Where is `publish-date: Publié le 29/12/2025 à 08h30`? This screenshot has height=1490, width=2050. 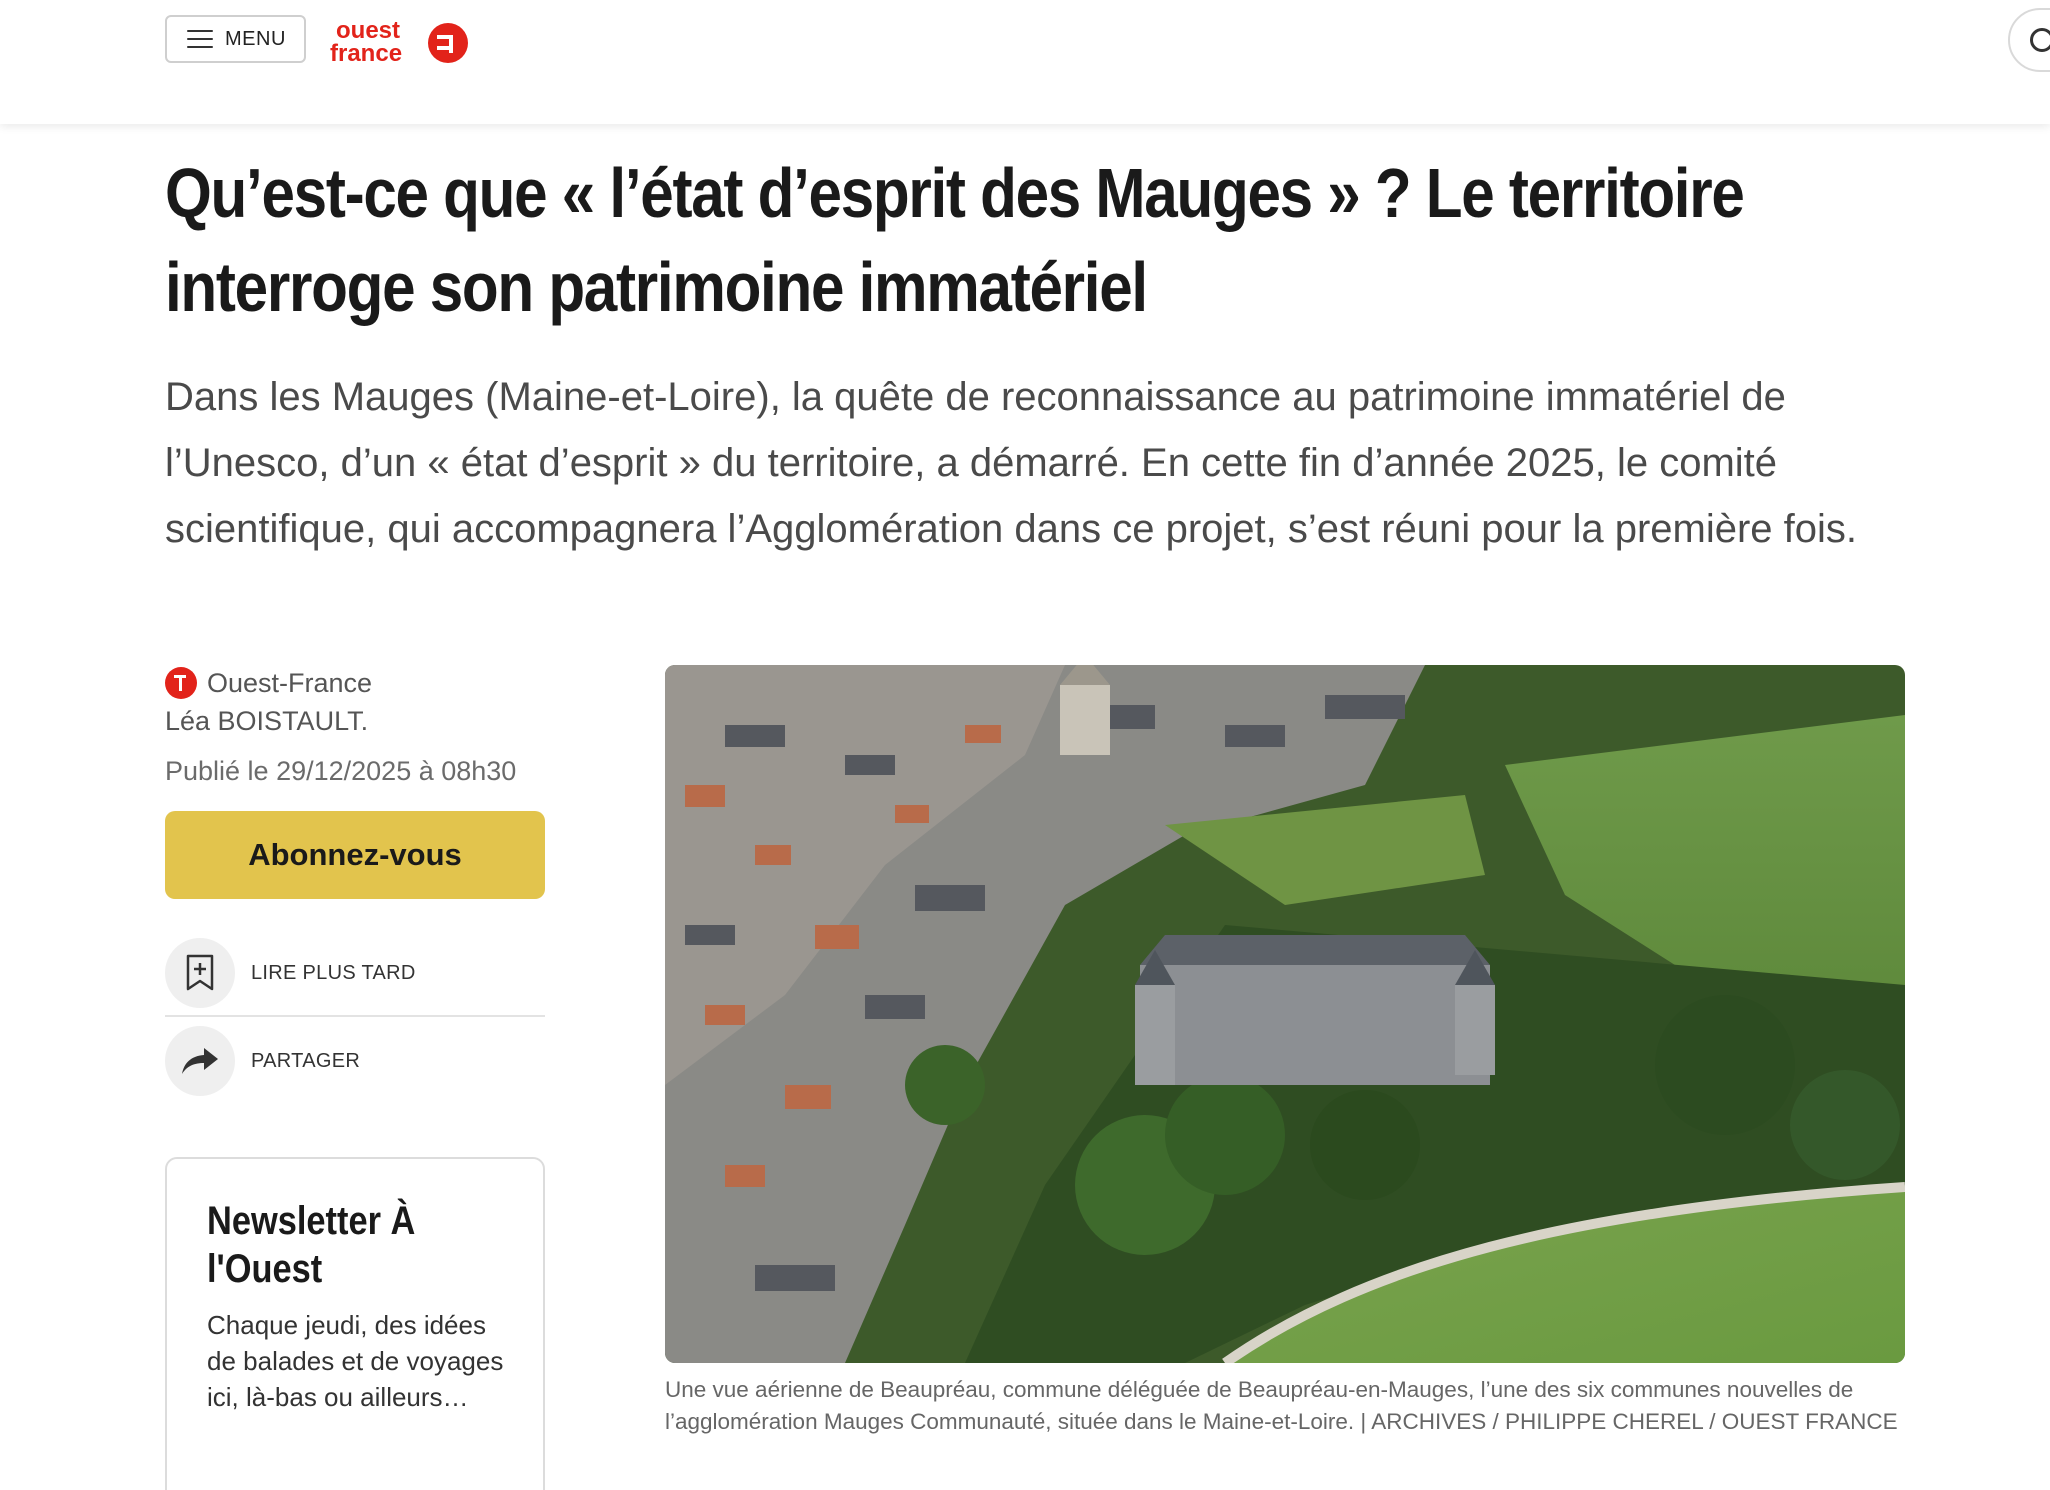 publish-date: Publié le 29/12/2025 à 08h30 is located at coordinates (341, 771).